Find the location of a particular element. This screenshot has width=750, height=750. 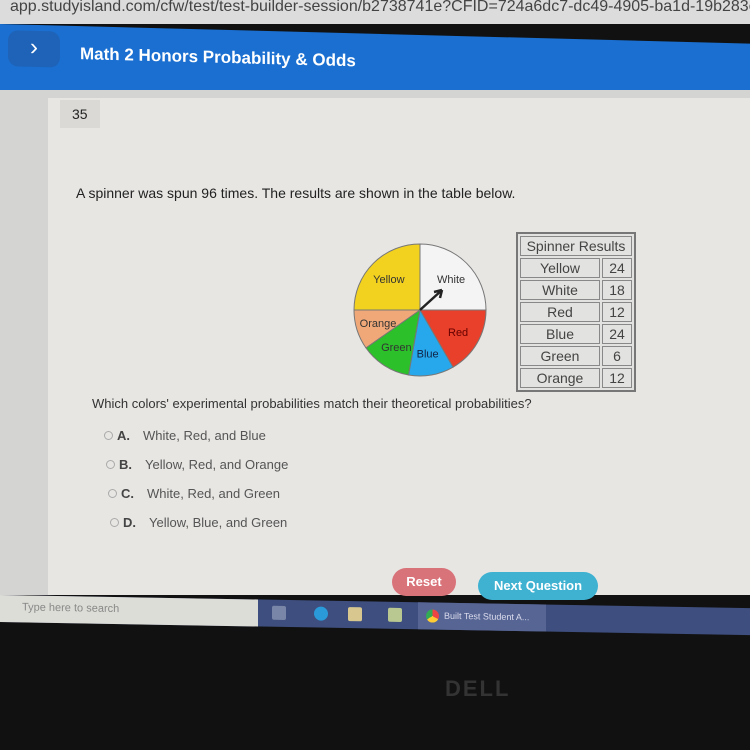

option-text: White, Red, and Green is located at coordinates (213, 493).